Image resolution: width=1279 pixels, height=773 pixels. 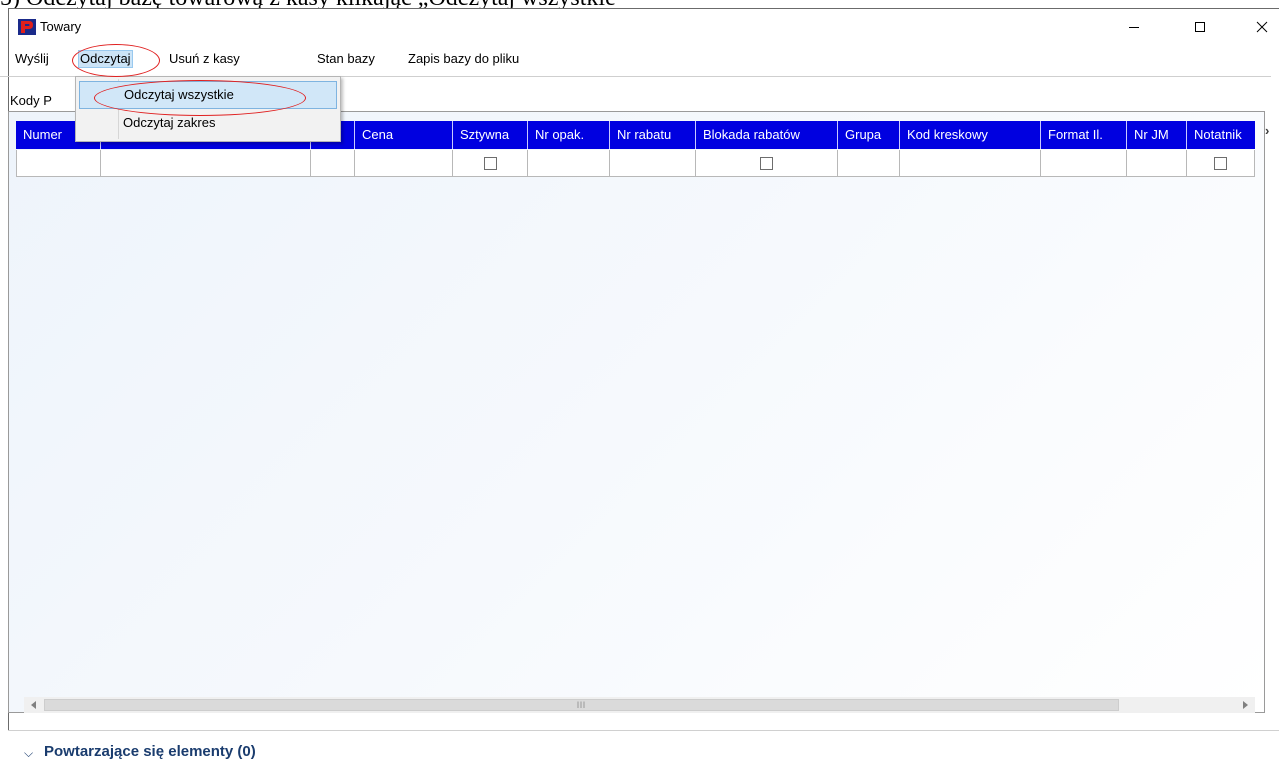 What do you see at coordinates (58, 163) in the screenshot?
I see `cell-numer` at bounding box center [58, 163].